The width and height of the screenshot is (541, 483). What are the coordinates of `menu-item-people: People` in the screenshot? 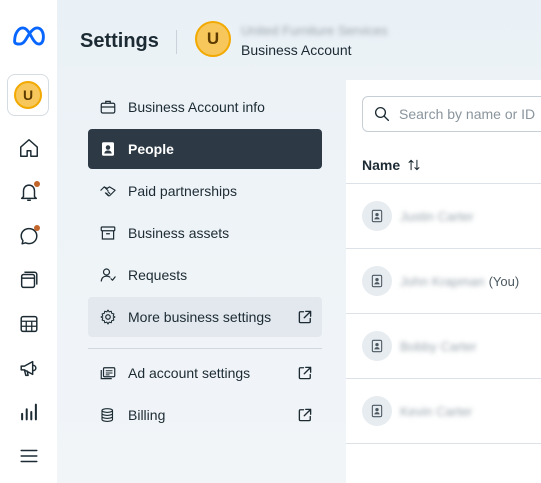 It's located at (205, 149).